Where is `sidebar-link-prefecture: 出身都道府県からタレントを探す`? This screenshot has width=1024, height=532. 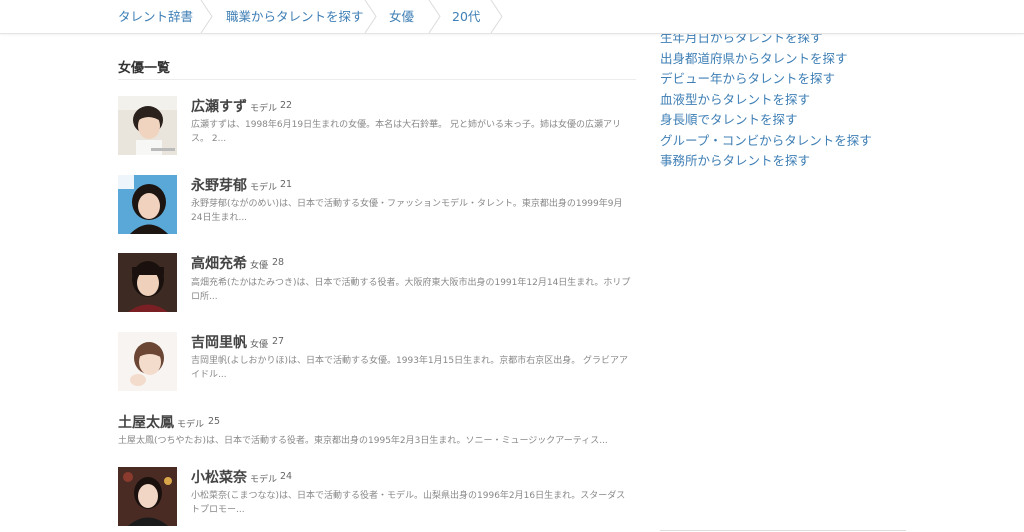
sidebar-link-prefecture: 出身都道府県からタレントを探す is located at coordinates (754, 57).